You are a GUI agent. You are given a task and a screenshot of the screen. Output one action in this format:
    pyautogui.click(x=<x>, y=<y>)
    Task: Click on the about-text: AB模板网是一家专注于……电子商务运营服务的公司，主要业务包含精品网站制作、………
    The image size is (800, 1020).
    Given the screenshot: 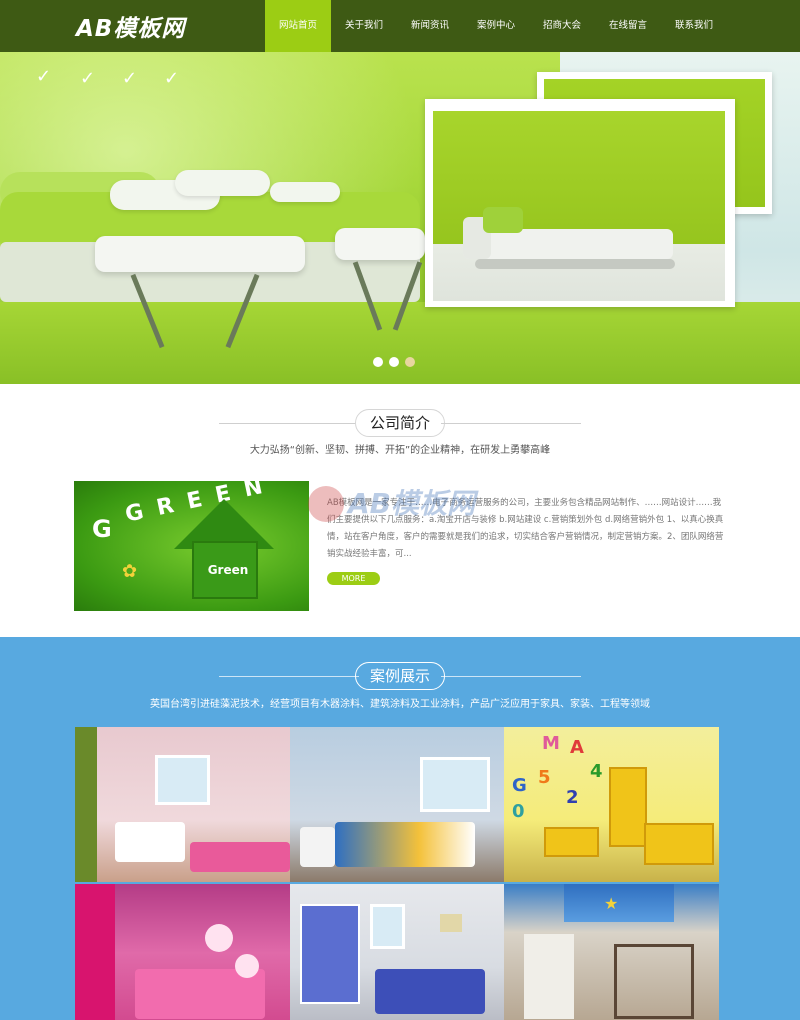 What is the action you would take?
    pyautogui.click(x=525, y=528)
    